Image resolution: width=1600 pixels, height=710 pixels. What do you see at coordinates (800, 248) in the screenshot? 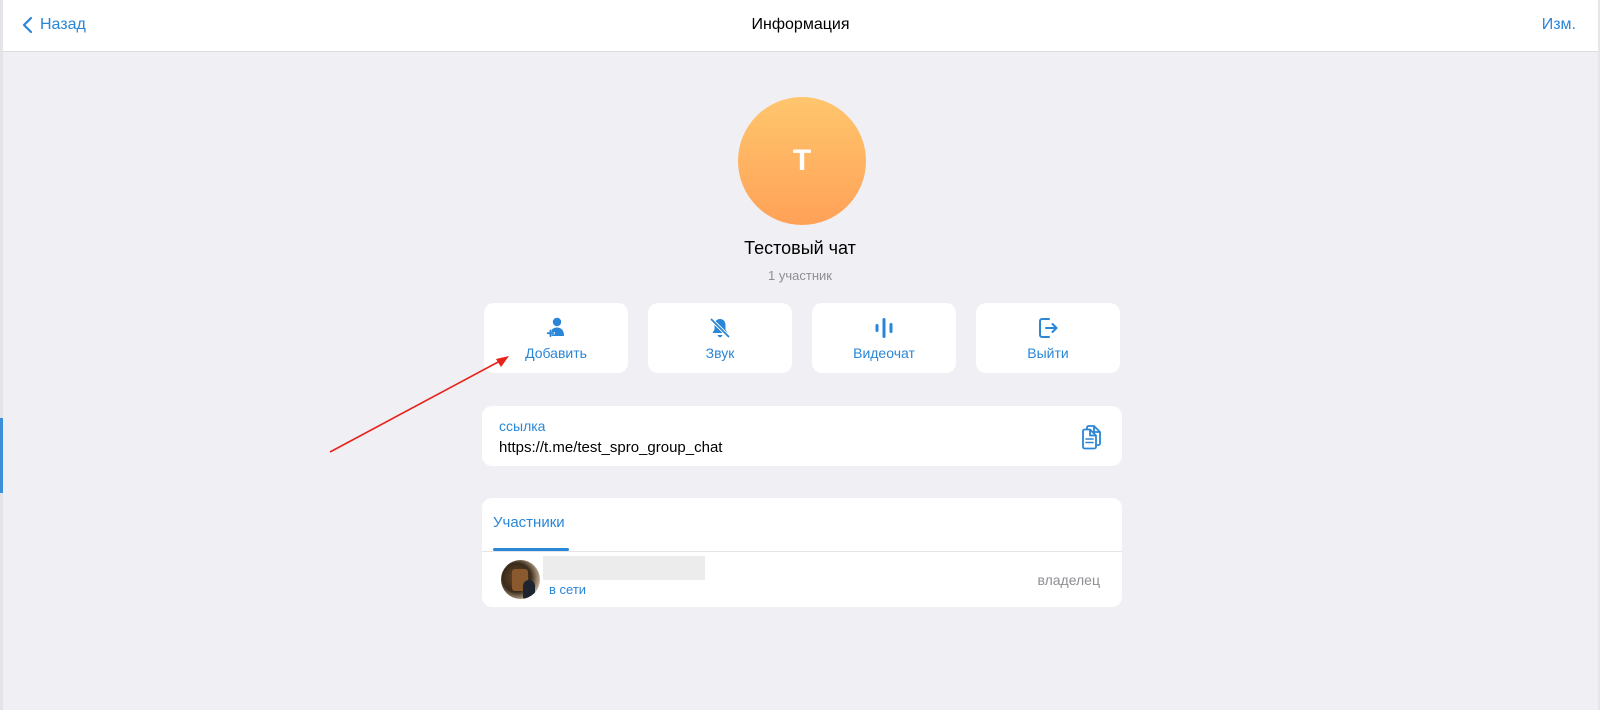
I see `chat-name: Тестовый чат` at bounding box center [800, 248].